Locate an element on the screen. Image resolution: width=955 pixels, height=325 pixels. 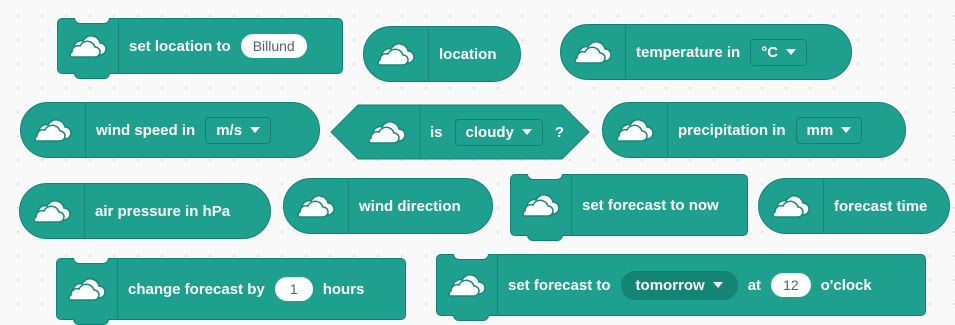
unit-dropdown: m/s is located at coordinates (238, 130).